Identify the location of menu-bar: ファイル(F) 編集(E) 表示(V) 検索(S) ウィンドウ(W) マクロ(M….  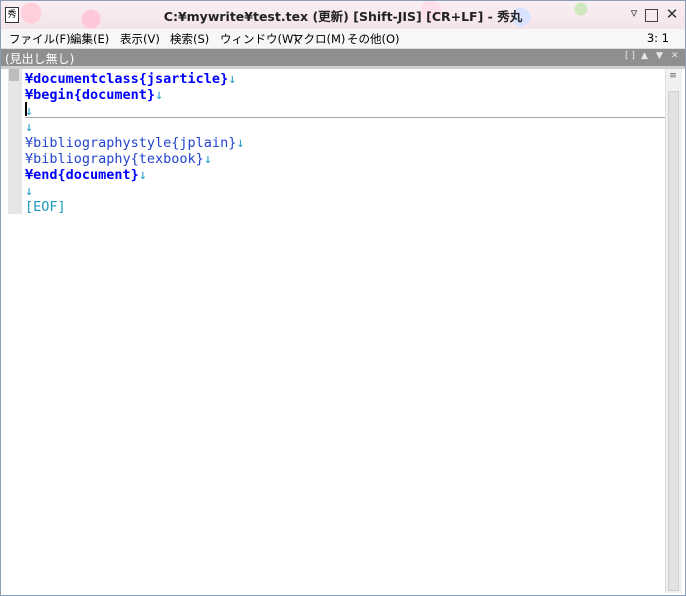
(343, 39).